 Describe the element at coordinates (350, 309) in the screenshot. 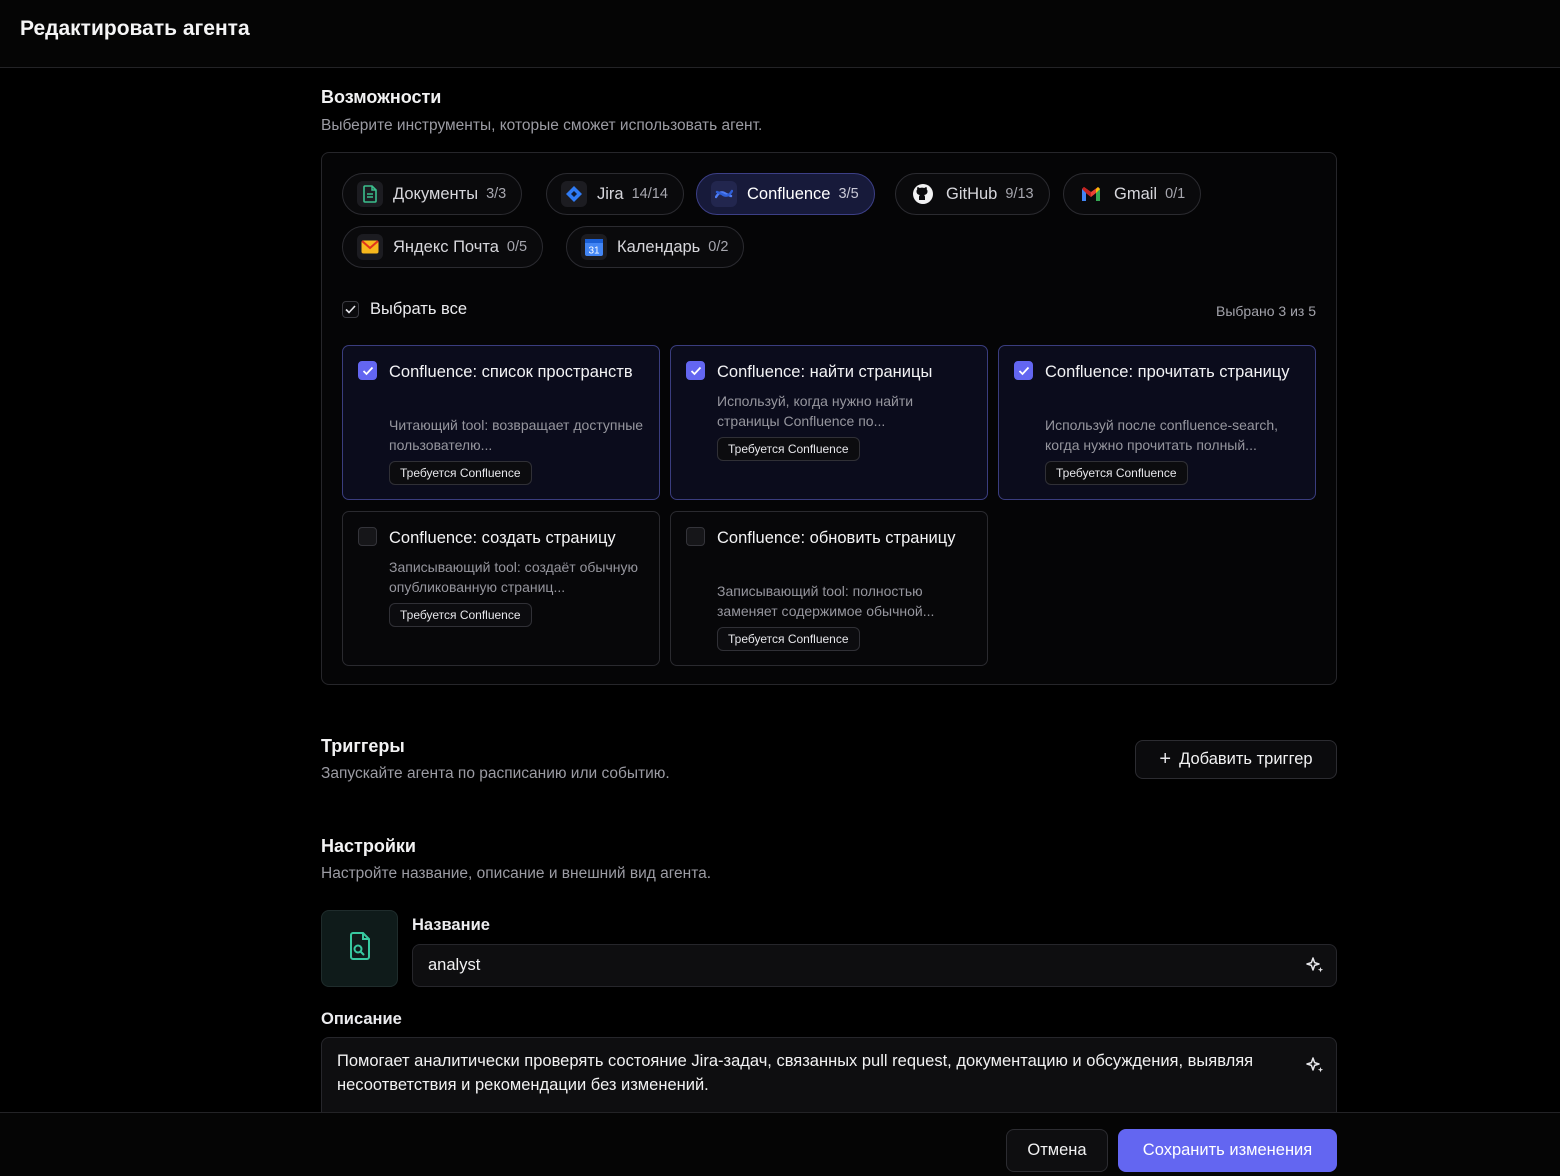

I see `check-icon` at that location.